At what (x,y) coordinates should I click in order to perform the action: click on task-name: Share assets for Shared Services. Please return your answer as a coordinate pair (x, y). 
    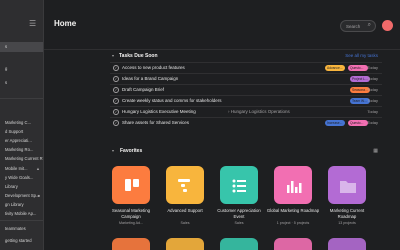
    Looking at the image, I should click on (156, 122).